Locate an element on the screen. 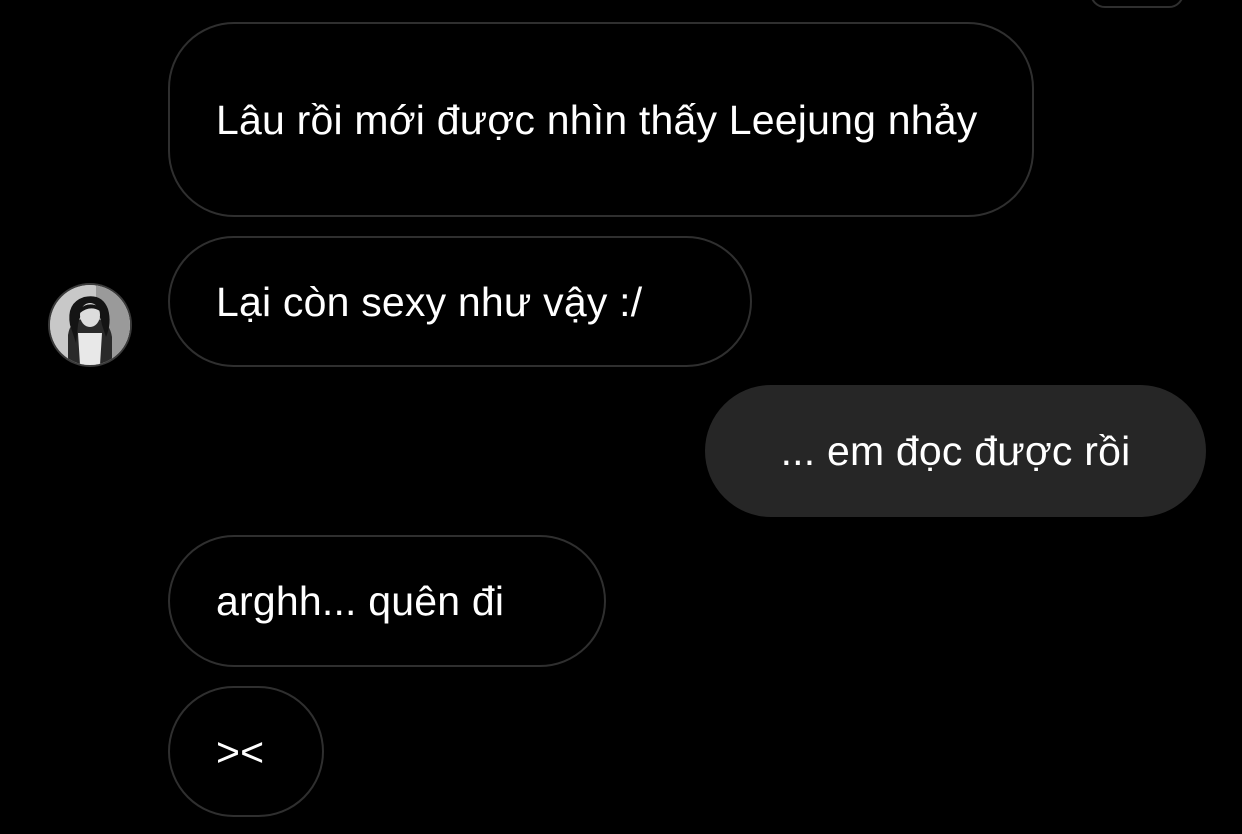 The height and width of the screenshot is (834, 1242). message-bubble-incoming: arghh... quên đi is located at coordinates (387, 601).